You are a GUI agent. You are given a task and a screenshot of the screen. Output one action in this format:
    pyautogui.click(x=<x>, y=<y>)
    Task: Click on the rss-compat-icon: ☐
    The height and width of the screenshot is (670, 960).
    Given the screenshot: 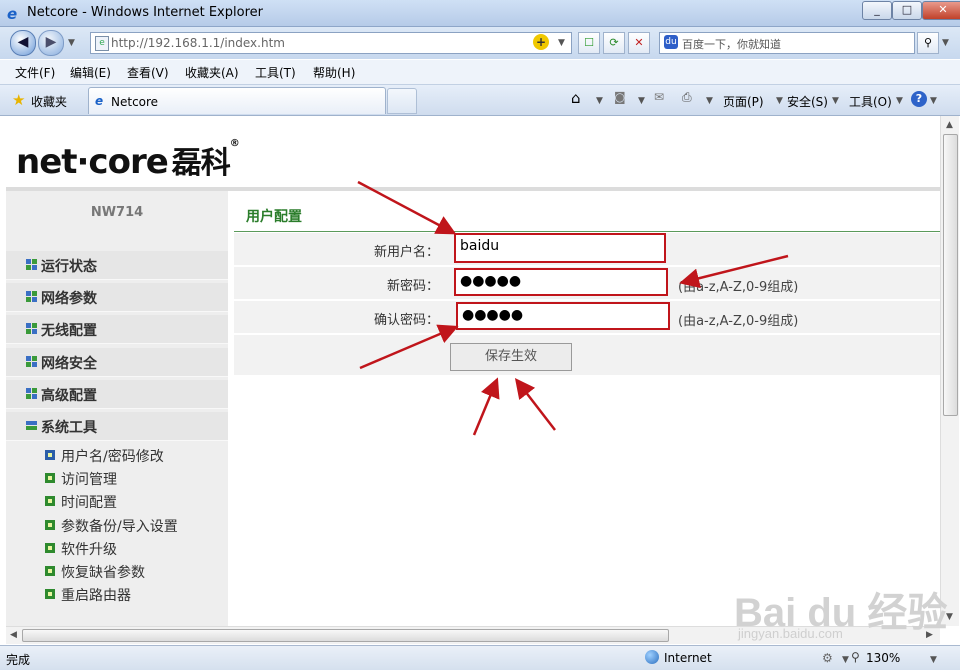 What is the action you would take?
    pyautogui.click(x=589, y=43)
    